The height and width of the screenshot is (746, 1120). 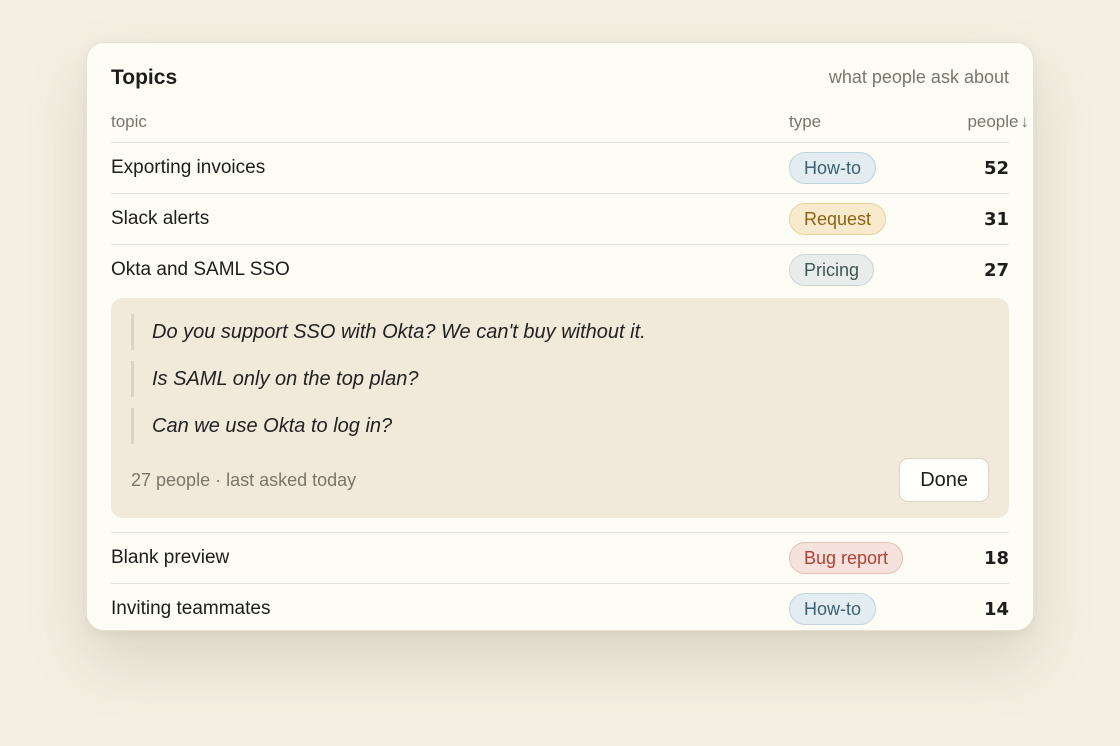 What do you see at coordinates (996, 168) in the screenshot?
I see `row-count: 52` at bounding box center [996, 168].